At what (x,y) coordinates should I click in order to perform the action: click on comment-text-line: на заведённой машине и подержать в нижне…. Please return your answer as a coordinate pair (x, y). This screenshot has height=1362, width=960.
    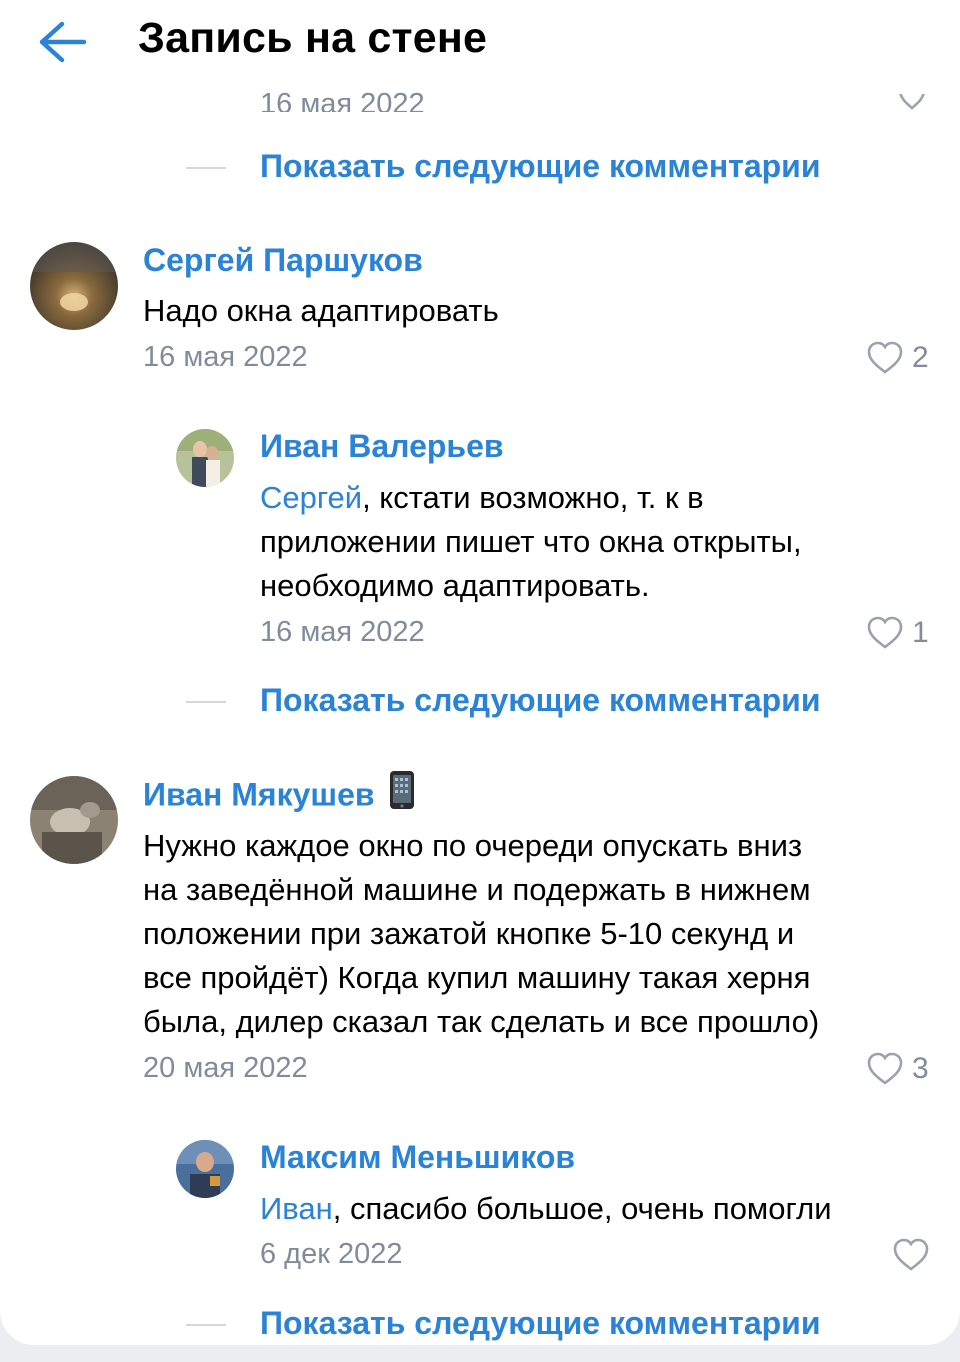
    Looking at the image, I should click on (477, 889).